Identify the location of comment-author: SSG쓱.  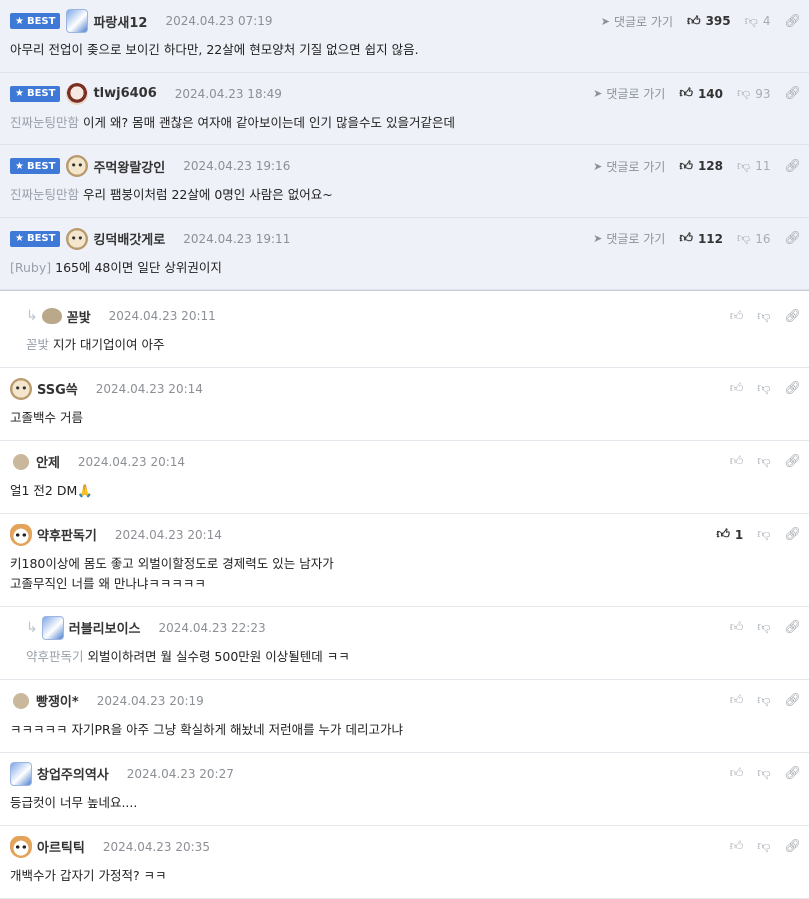
(57, 388).